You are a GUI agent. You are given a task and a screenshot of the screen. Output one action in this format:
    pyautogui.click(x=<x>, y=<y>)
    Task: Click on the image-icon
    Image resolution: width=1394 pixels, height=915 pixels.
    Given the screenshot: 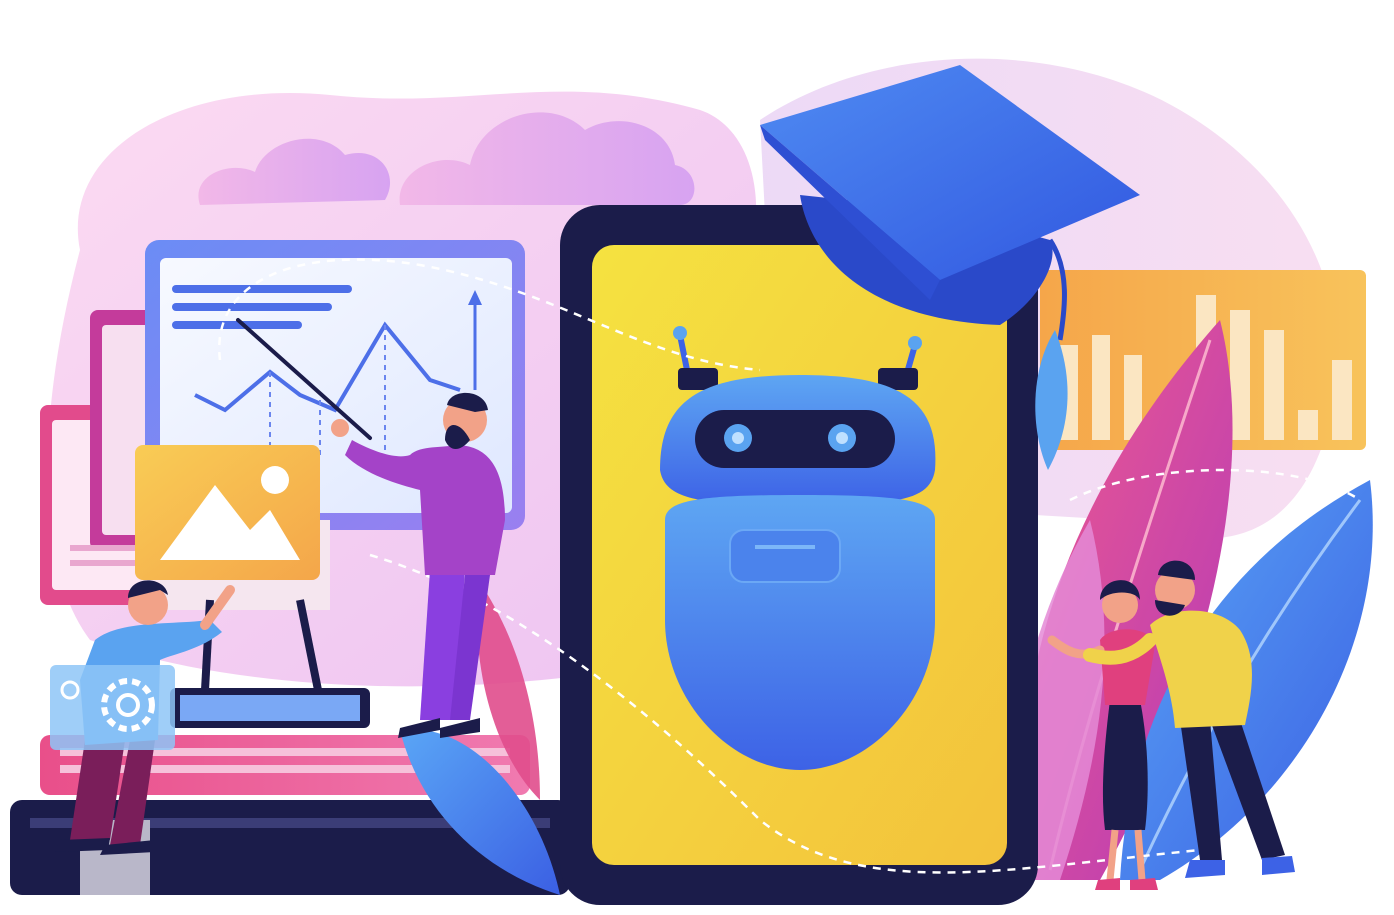 What is the action you would take?
    pyautogui.click(x=227, y=512)
    